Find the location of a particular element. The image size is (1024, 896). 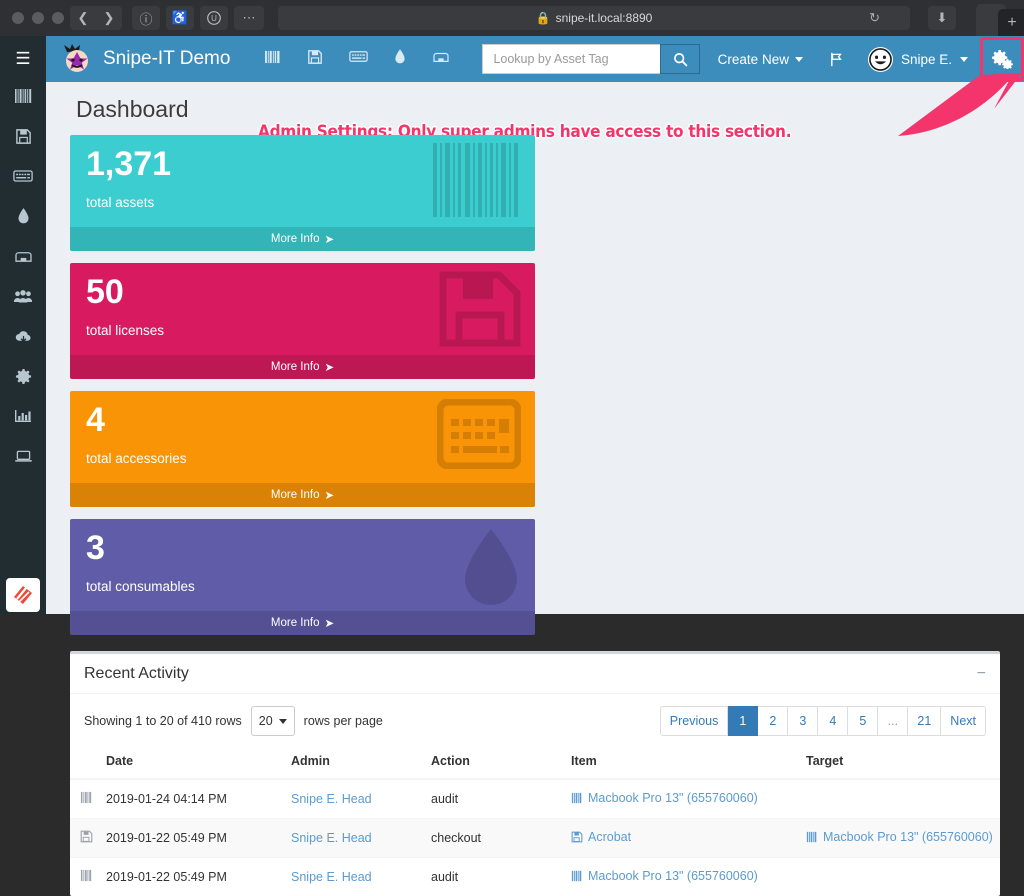

column-admin: Admin is located at coordinates (355, 762).